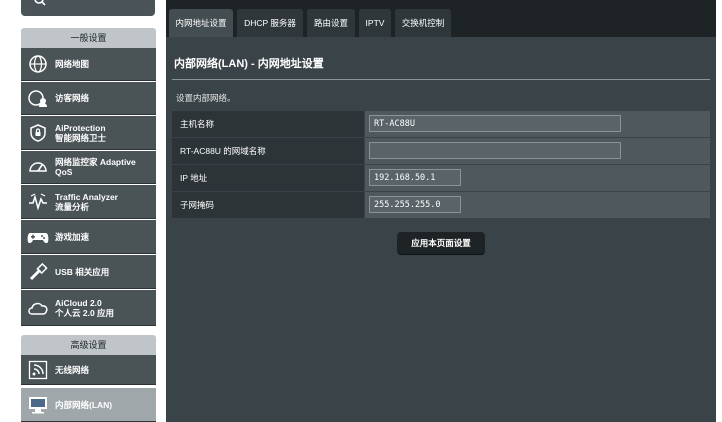  I want to click on advanced-settings-header: 高级设置, so click(88, 345).